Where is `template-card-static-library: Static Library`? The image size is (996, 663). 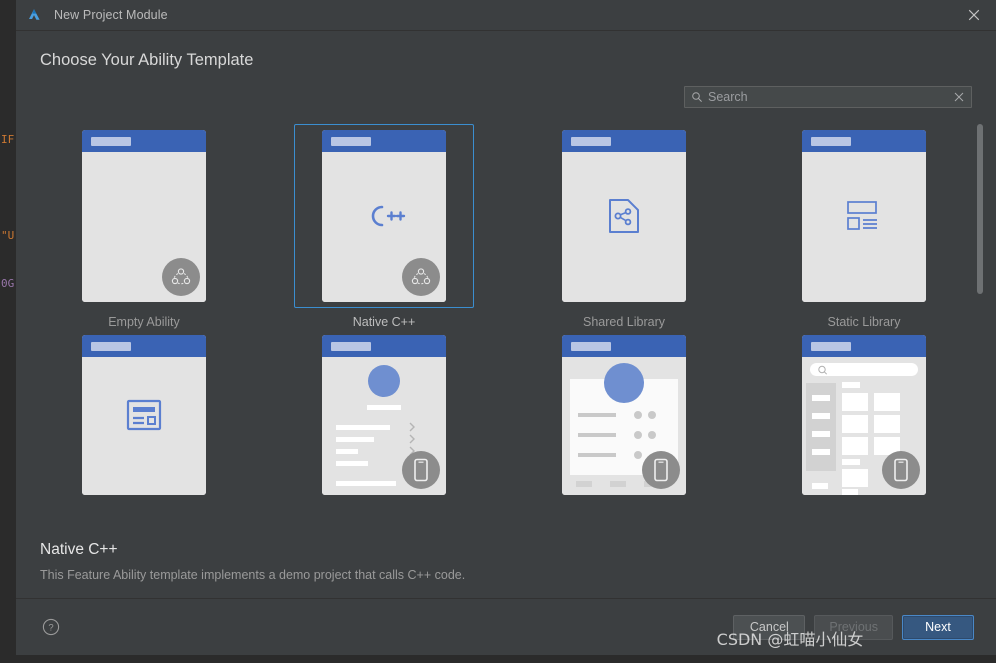
template-card-static-library: Static Library is located at coordinates (864, 226).